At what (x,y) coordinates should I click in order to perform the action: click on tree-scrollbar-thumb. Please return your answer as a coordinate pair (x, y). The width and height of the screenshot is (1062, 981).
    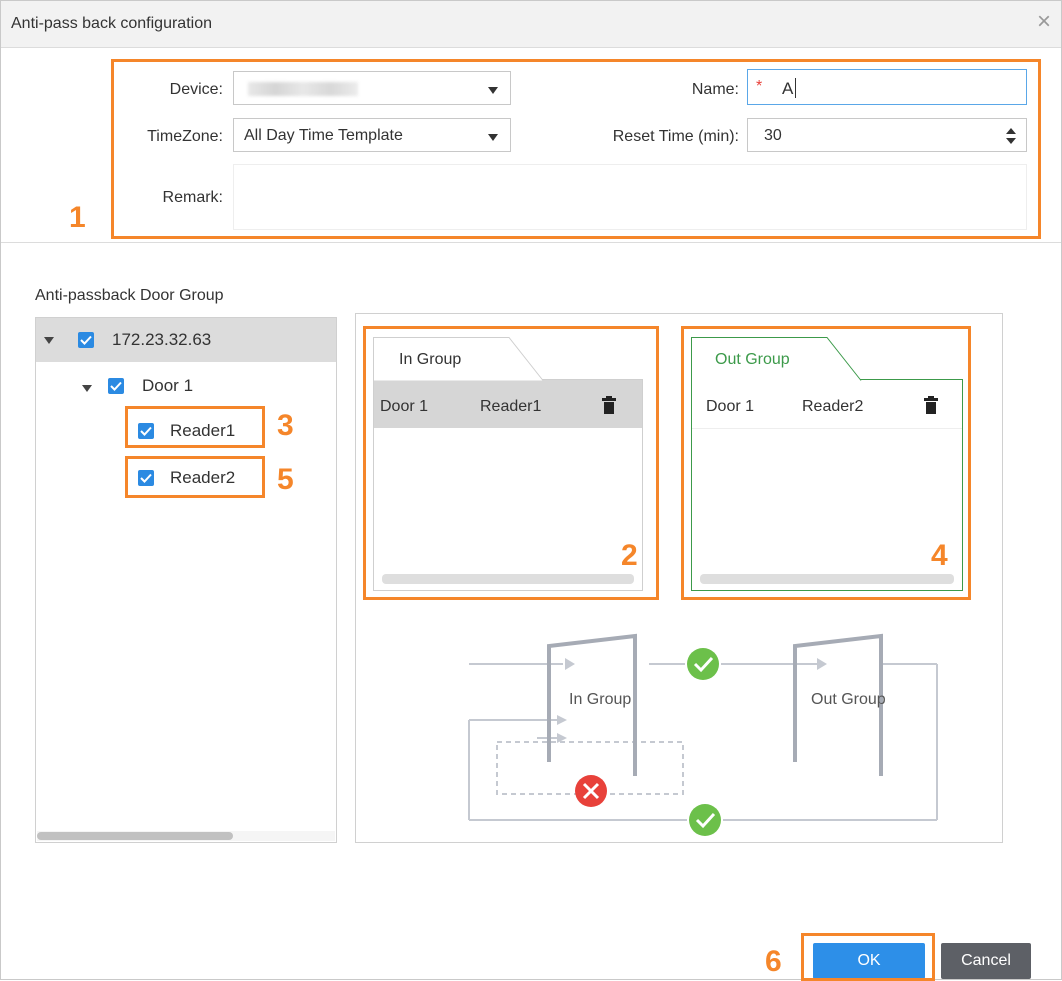
    Looking at the image, I should click on (135, 836).